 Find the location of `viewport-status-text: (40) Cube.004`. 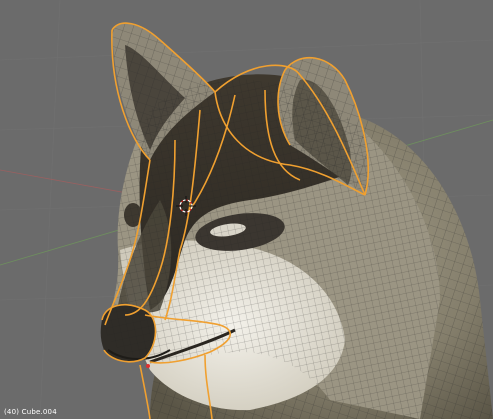

viewport-status-text: (40) Cube.004 is located at coordinates (30, 412).